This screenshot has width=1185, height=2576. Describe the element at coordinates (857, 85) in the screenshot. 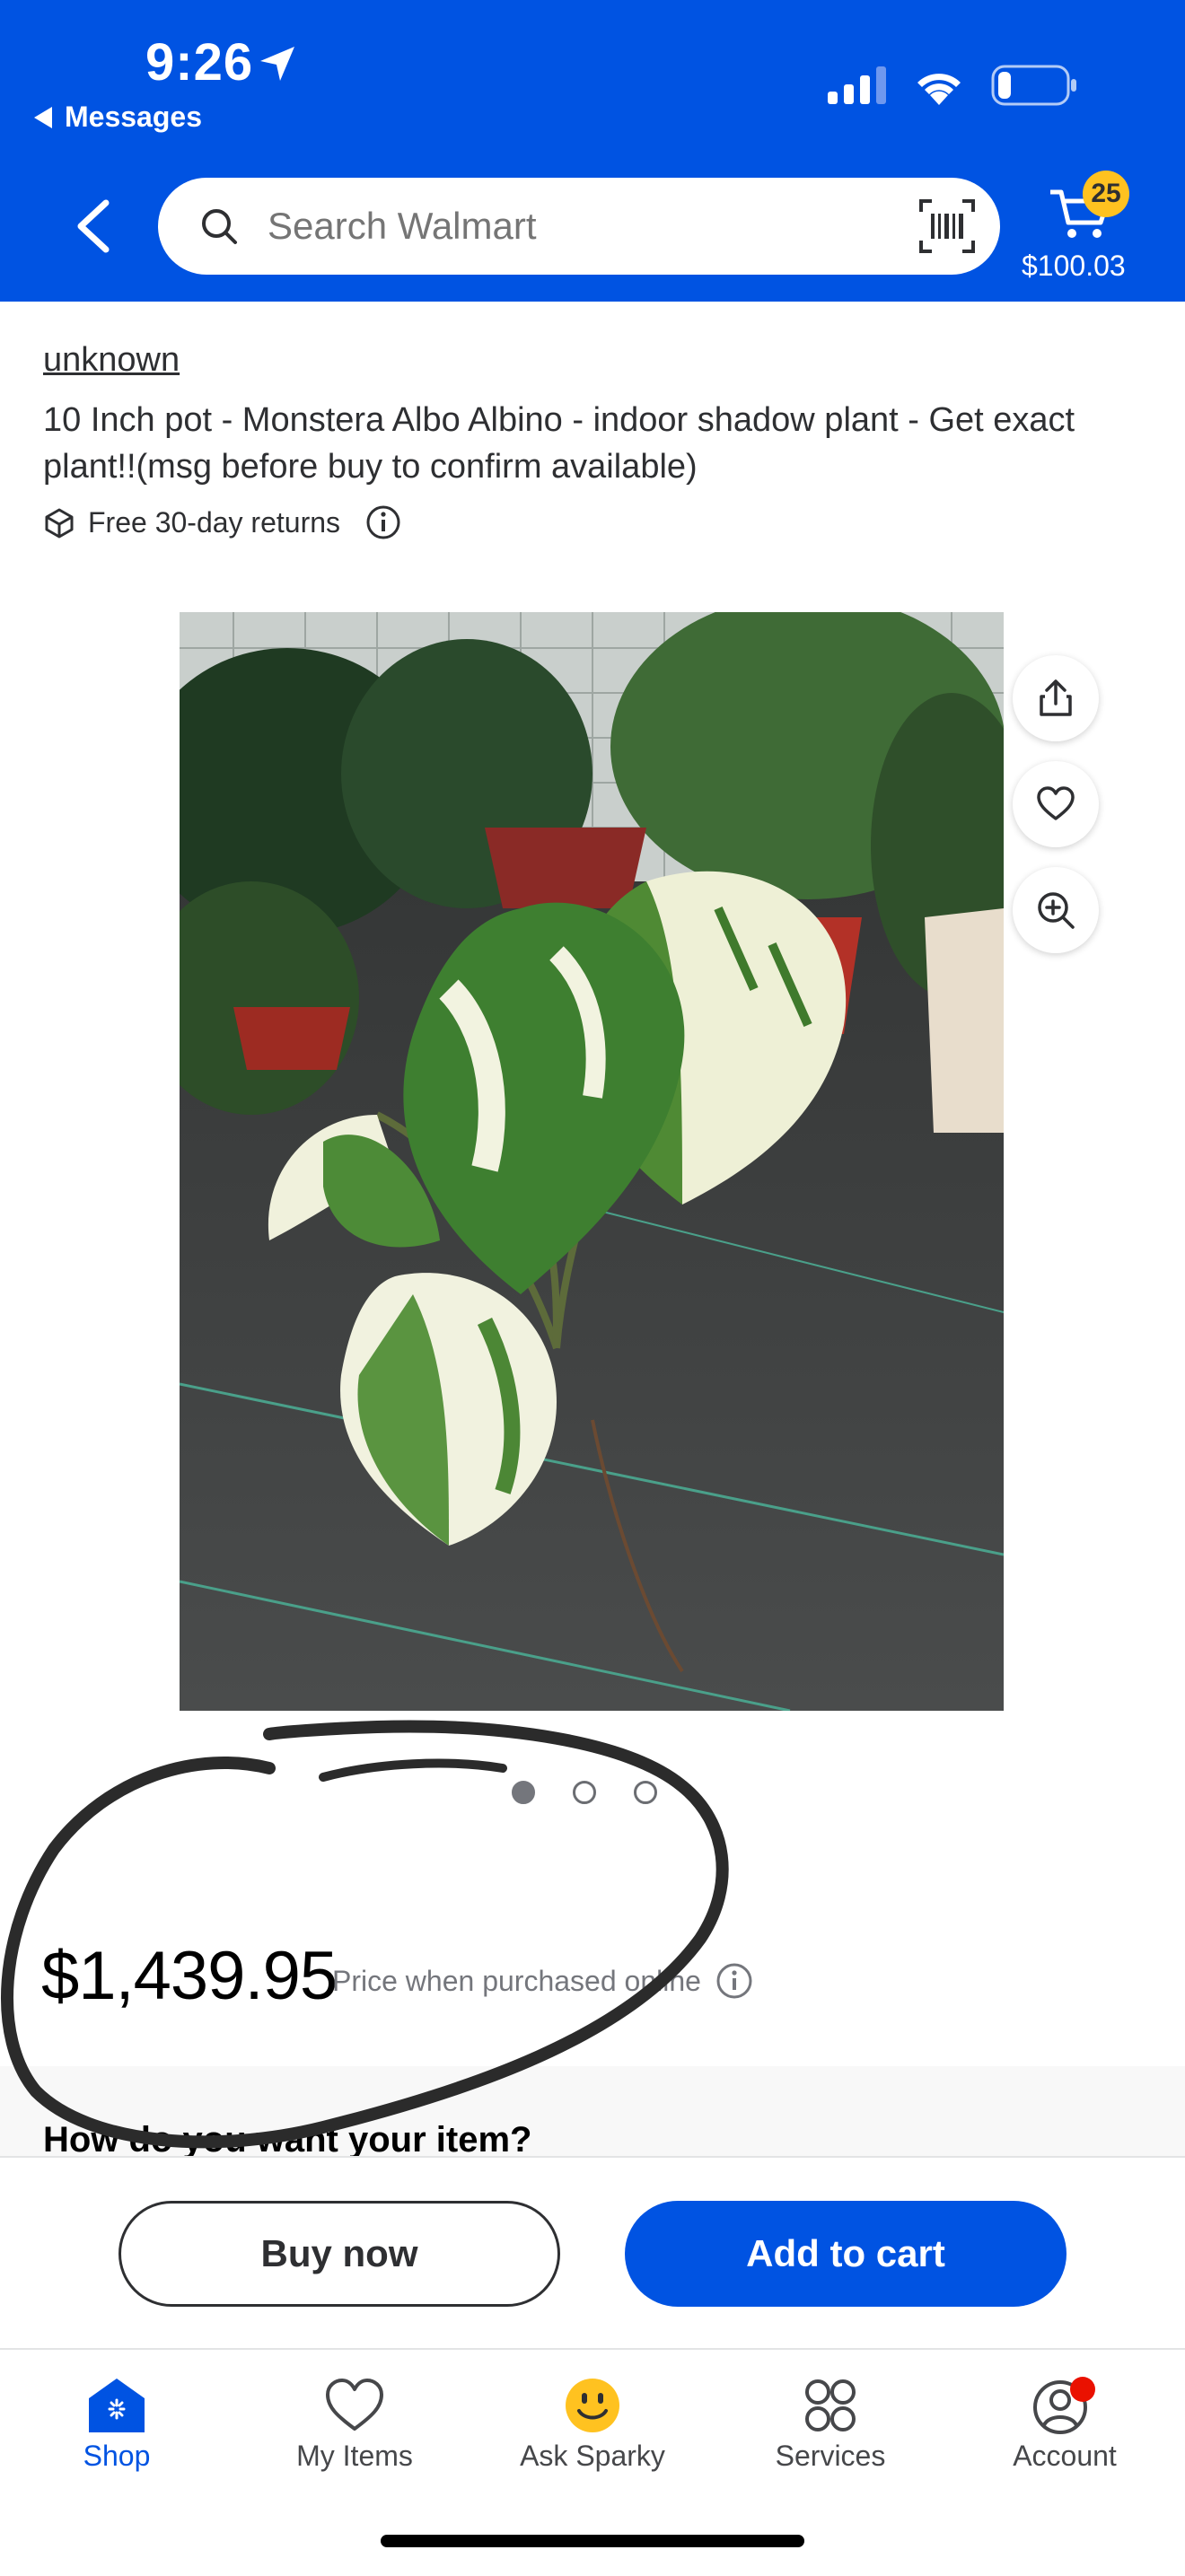

I see `cellular-signal-icon` at that location.